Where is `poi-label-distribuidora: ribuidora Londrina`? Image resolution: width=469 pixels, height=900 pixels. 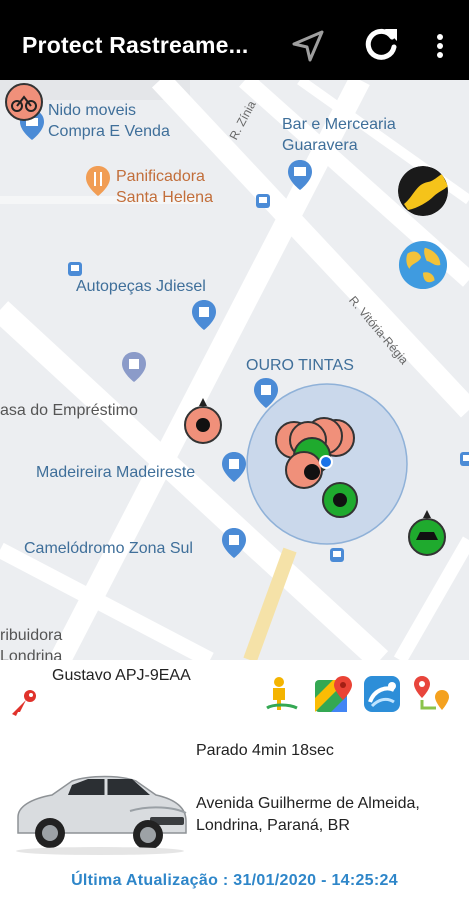
poi-label-distribuidora: ribuidora Londrina is located at coordinates (31, 643).